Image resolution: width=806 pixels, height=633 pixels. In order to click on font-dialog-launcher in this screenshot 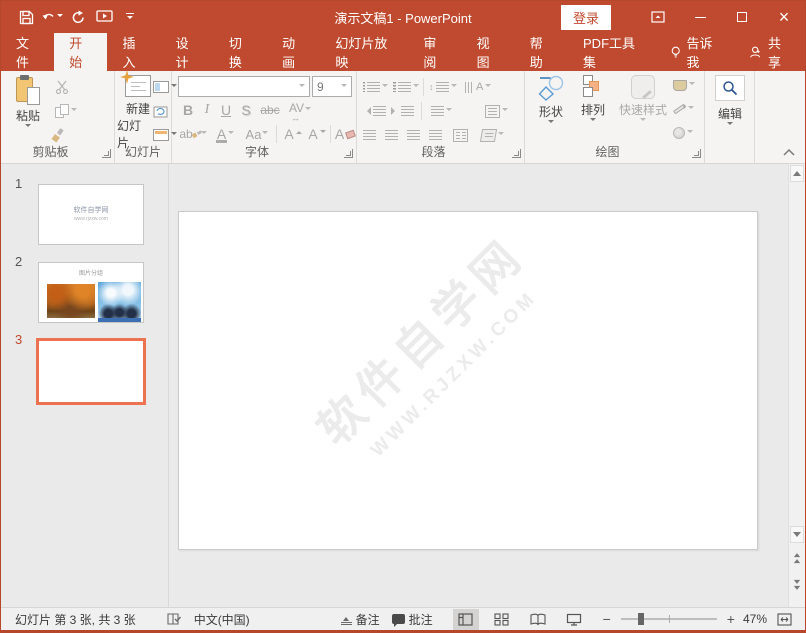, I will do `click(348, 153)`.